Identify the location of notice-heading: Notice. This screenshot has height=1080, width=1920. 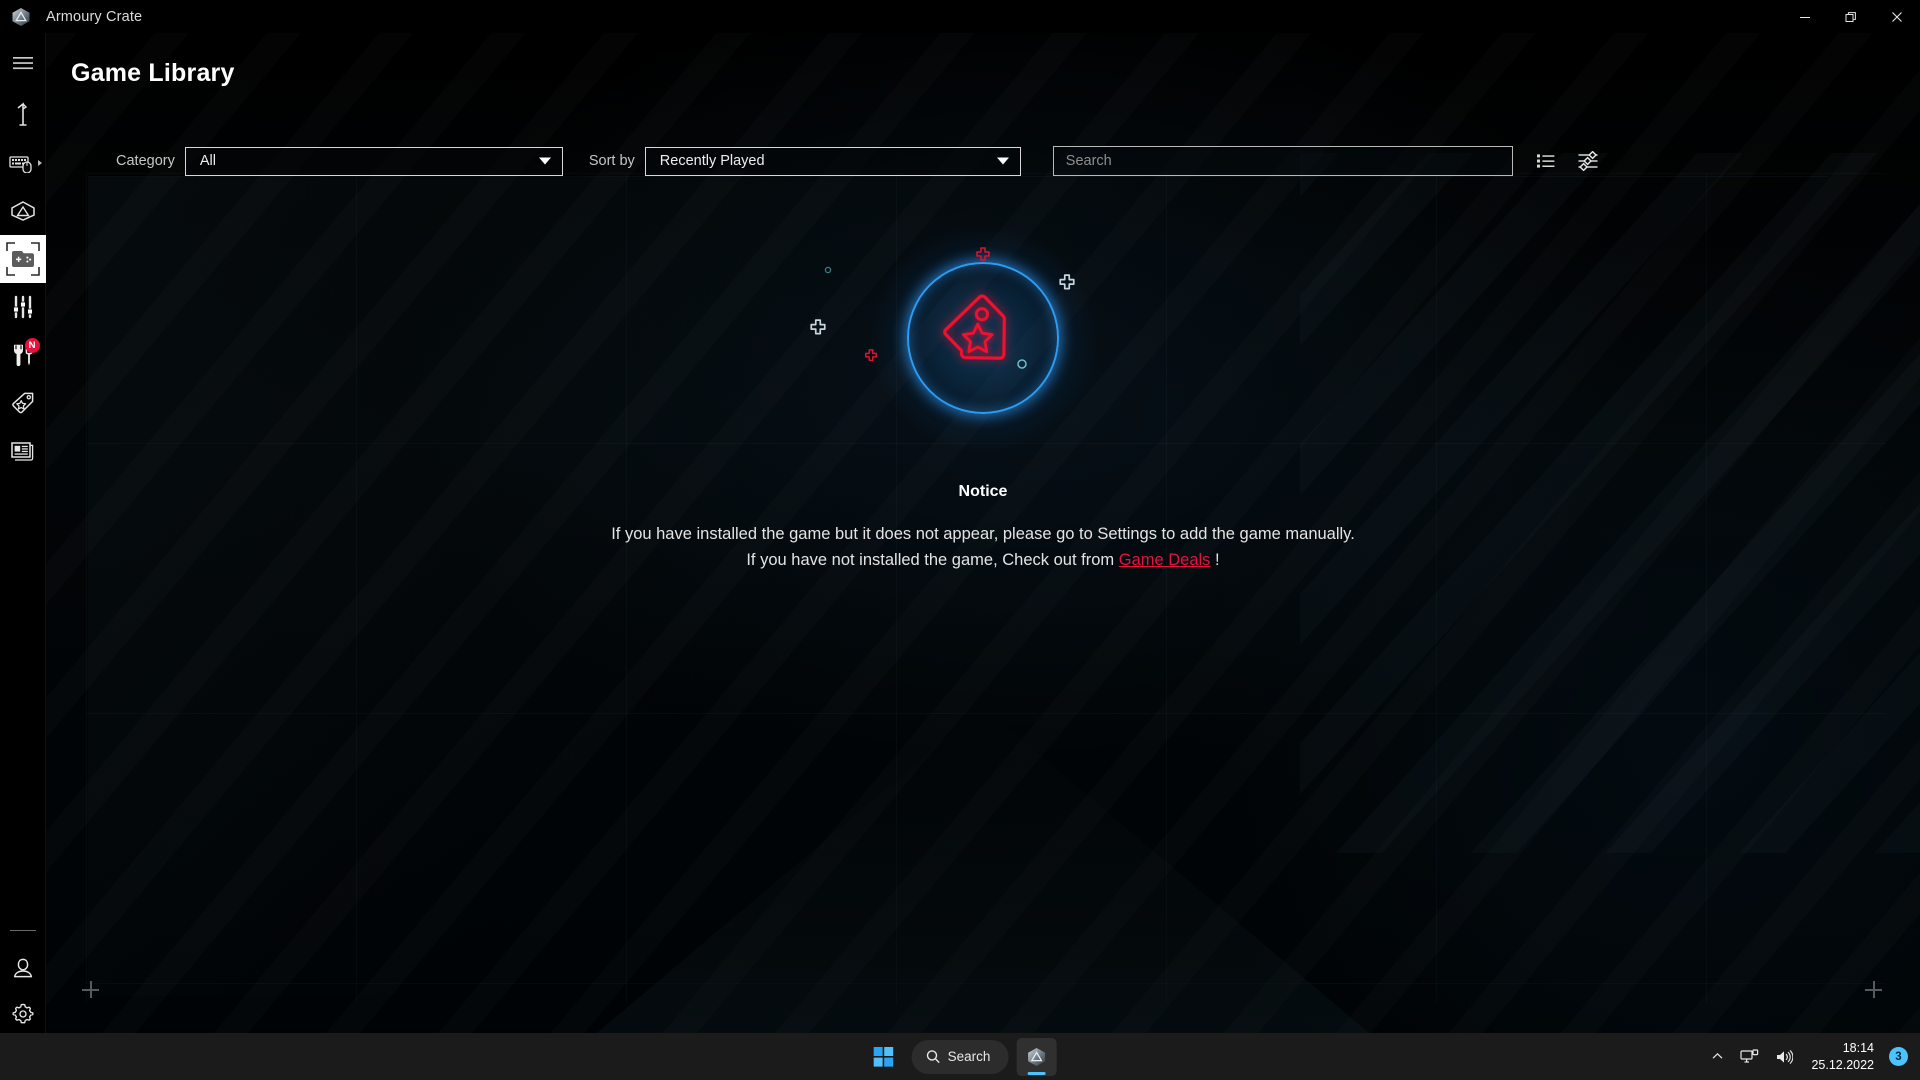
(983, 491).